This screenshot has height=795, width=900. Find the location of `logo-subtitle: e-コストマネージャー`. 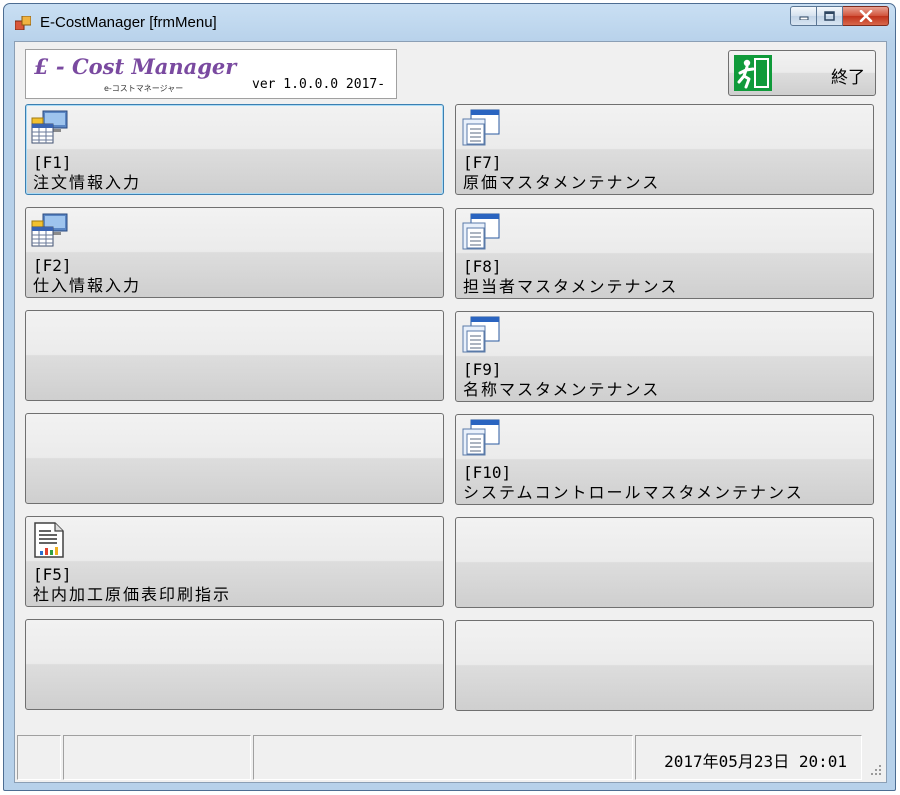

logo-subtitle: e-コストマネージャー is located at coordinates (144, 88).